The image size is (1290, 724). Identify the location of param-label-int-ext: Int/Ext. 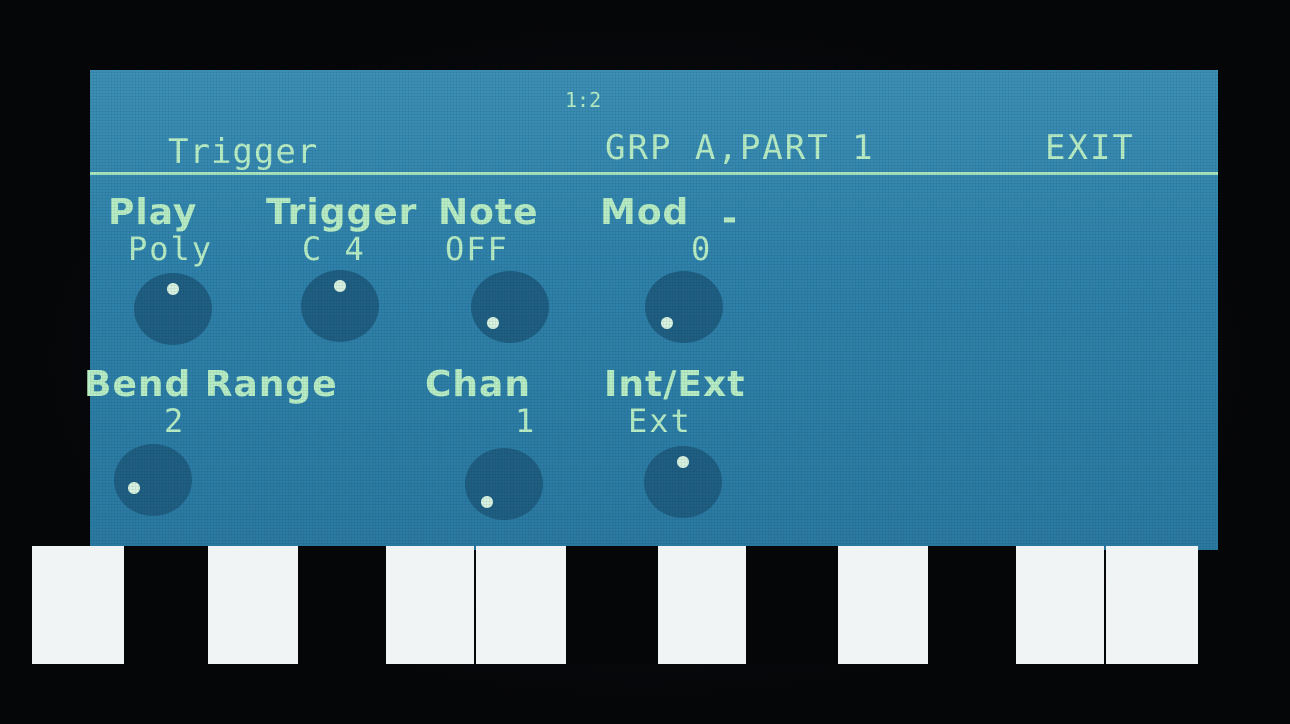
(675, 384).